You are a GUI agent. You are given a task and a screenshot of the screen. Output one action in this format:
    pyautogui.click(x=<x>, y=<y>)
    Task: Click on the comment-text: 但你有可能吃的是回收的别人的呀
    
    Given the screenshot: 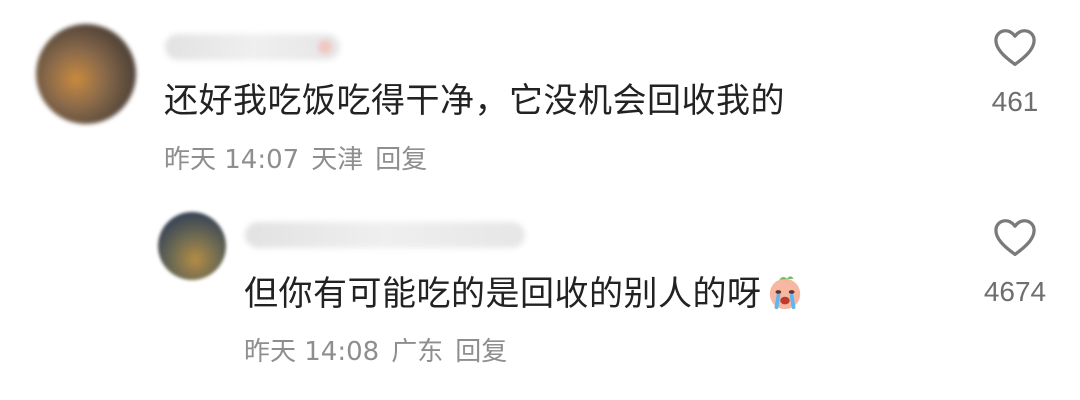 What is the action you would take?
    pyautogui.click(x=524, y=294)
    